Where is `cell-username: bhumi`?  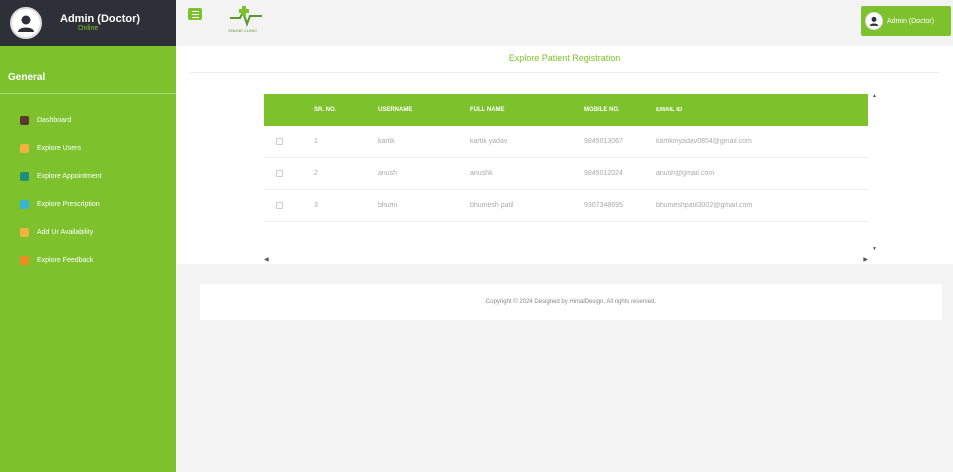
cell-username: bhumi is located at coordinates (388, 205).